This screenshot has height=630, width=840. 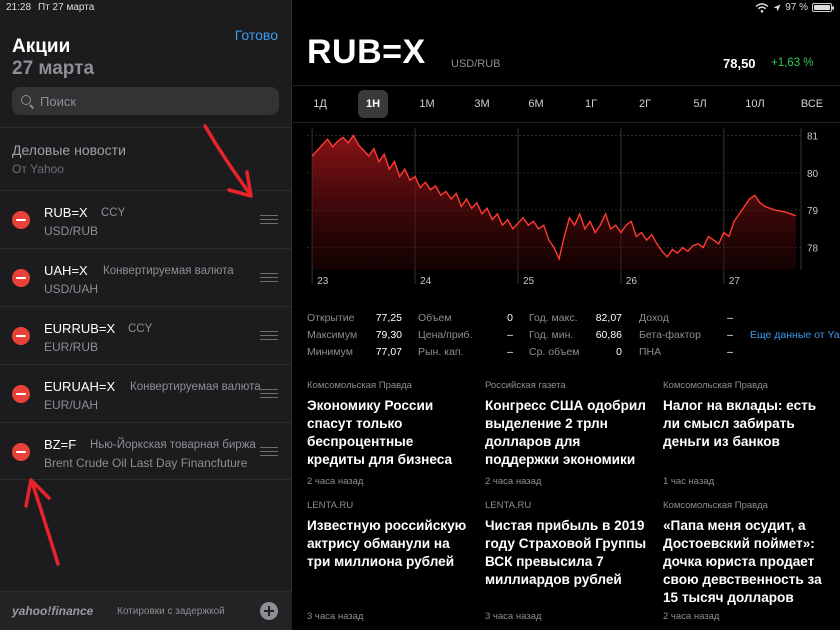 What do you see at coordinates (792, 63) in the screenshot?
I see `price-change: +1,63 %` at bounding box center [792, 63].